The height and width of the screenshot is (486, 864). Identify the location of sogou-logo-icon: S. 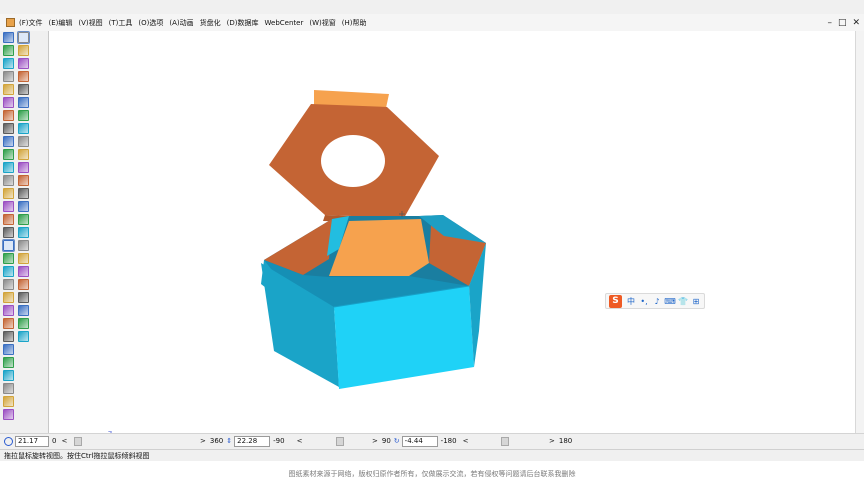
(615, 301).